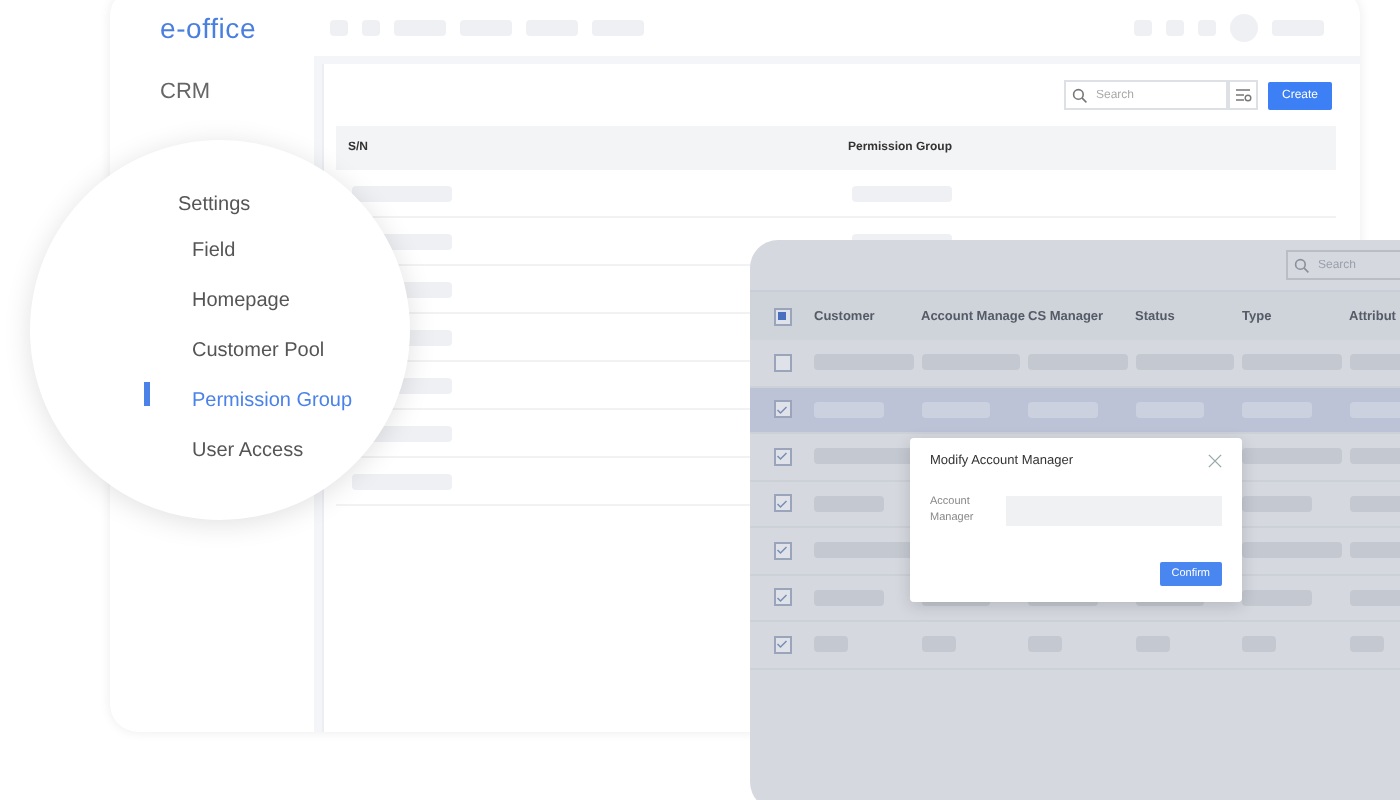  What do you see at coordinates (1215, 461) in the screenshot?
I see `close-icon` at bounding box center [1215, 461].